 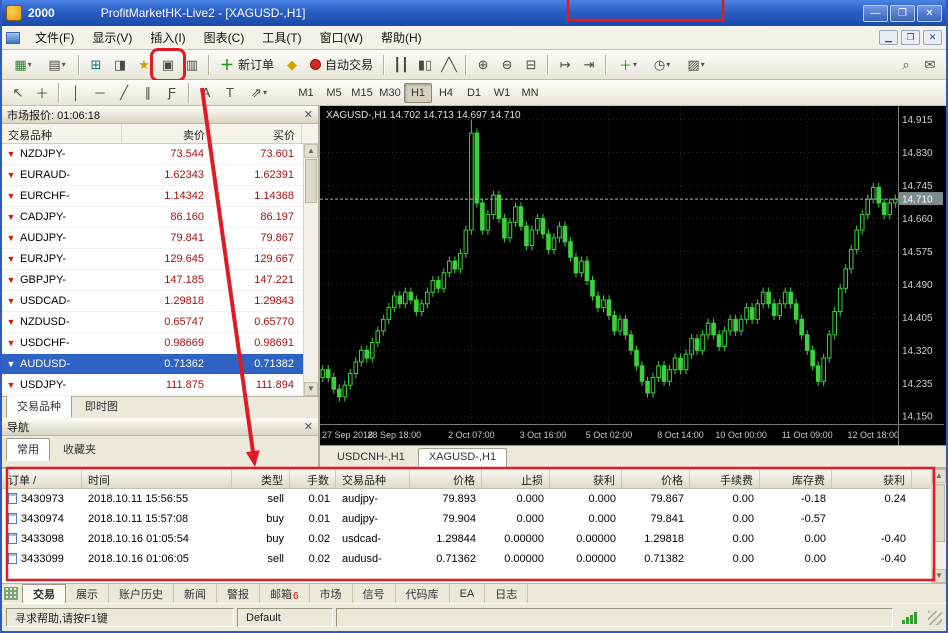 I want to click on timeframe-button-h4: H4, so click(x=446, y=93).